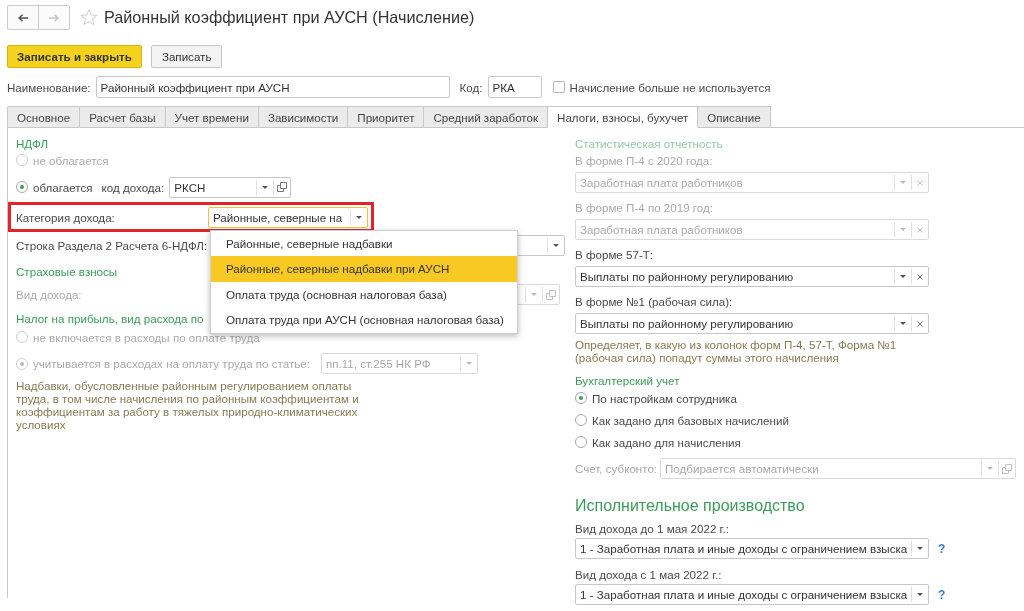 This screenshot has width=1024, height=611. I want to click on field-label: Вид дохода с 1 мая 2022 г.:, so click(648, 575).